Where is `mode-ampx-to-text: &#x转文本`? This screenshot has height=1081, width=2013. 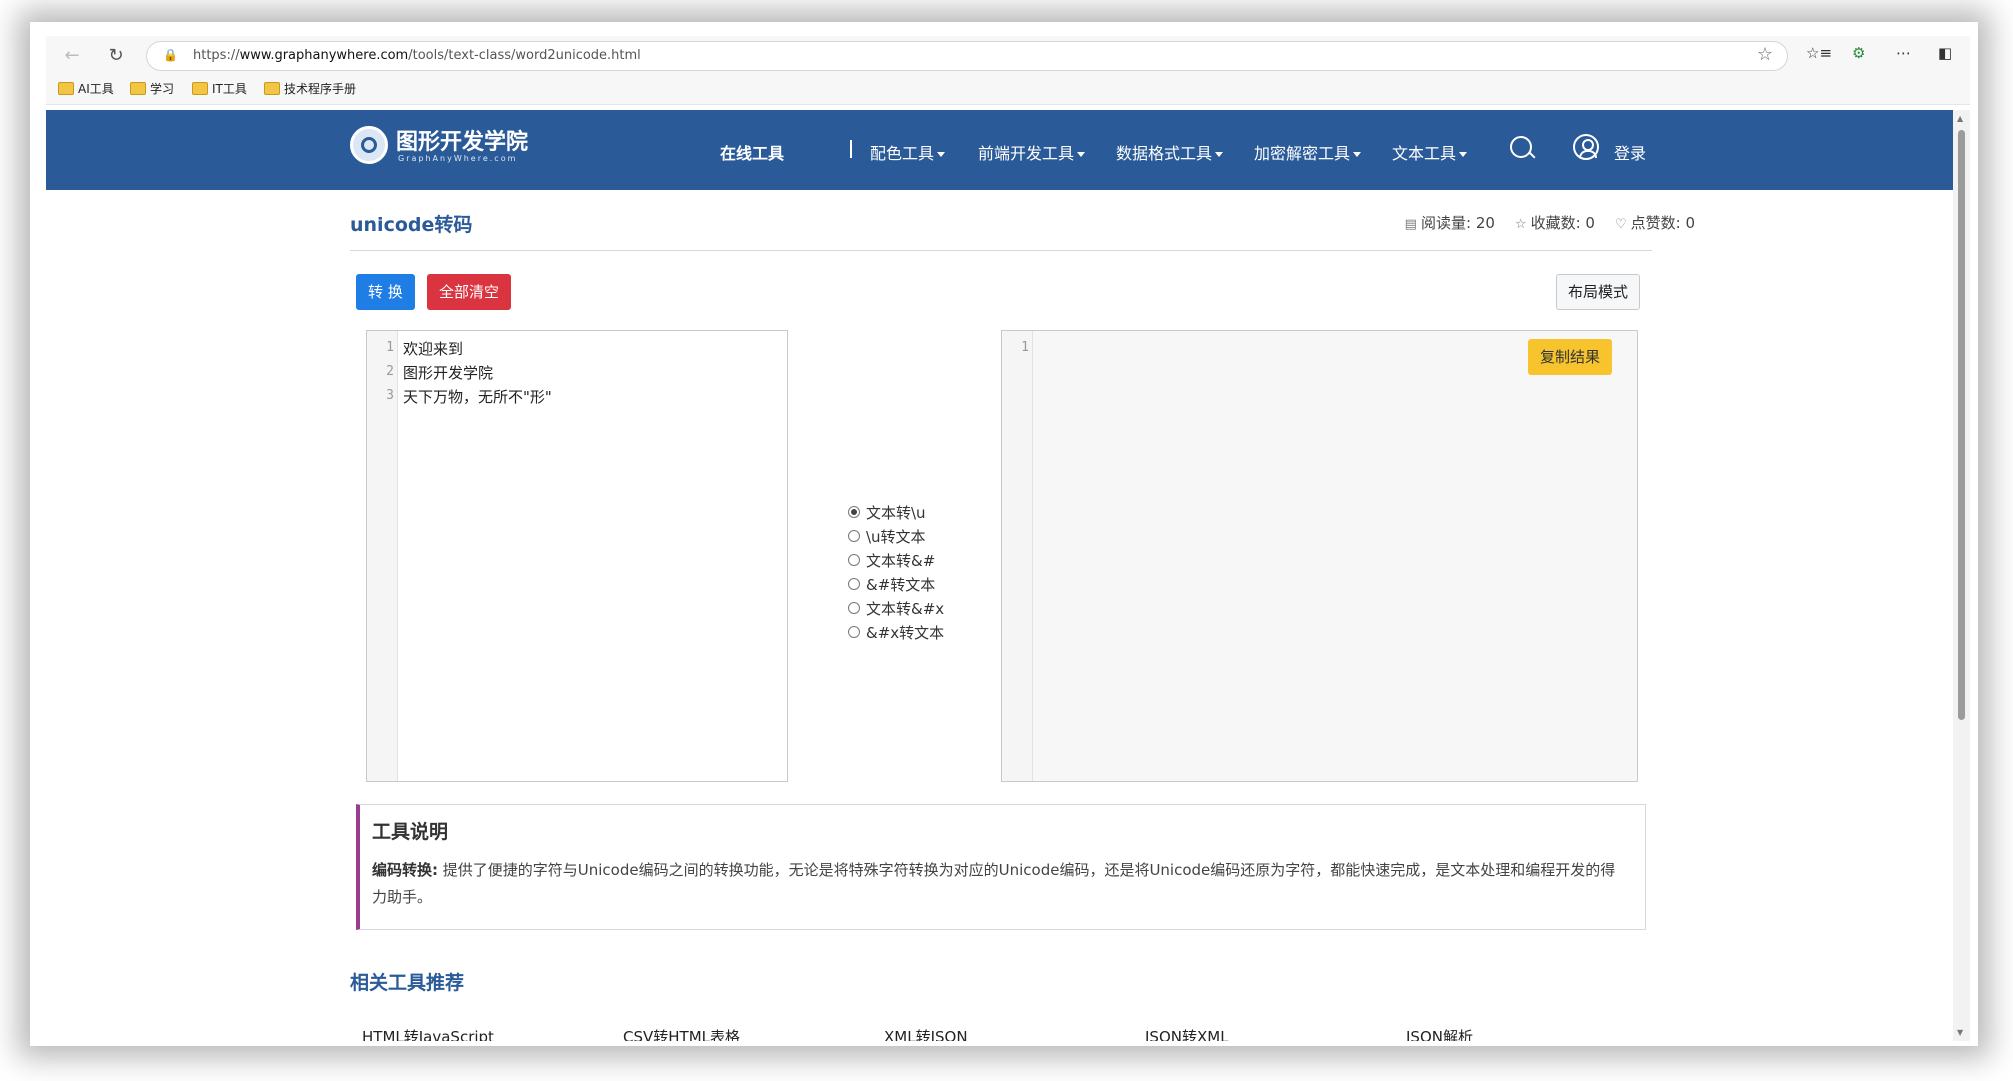 mode-ampx-to-text: &#x转文本 is located at coordinates (896, 632).